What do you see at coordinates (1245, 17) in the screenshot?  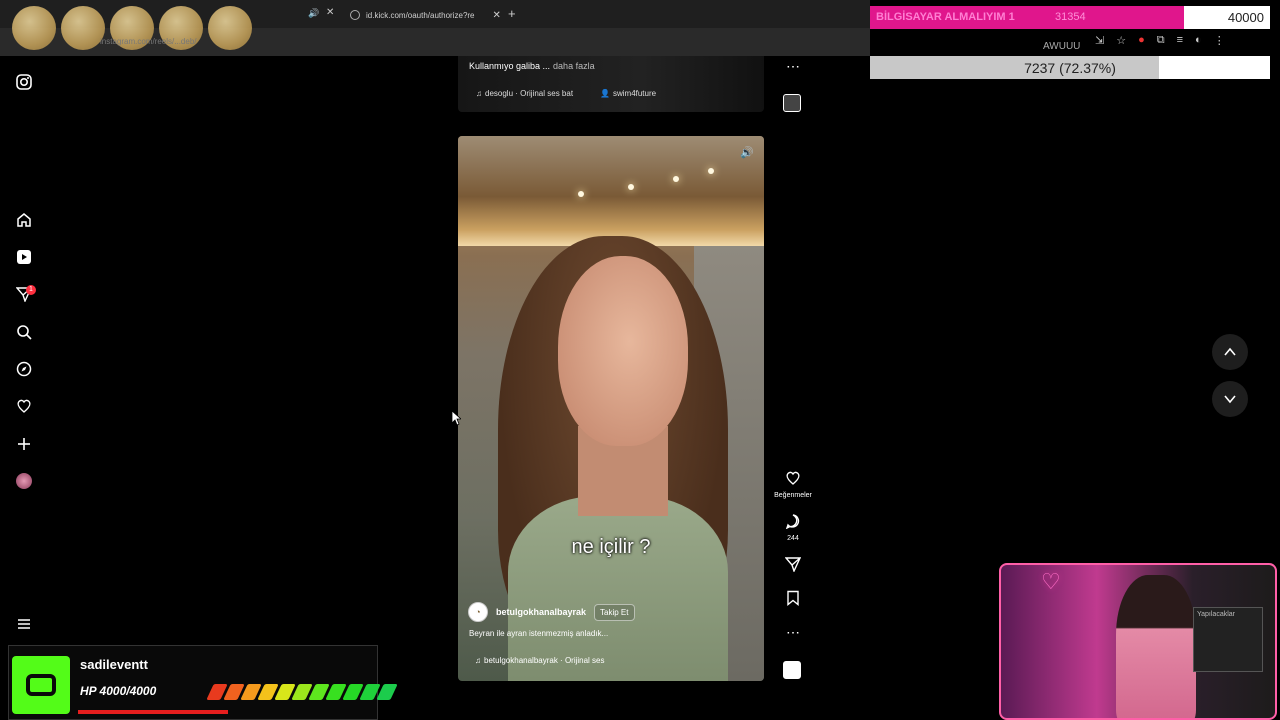 I see `goal-target: 40000` at bounding box center [1245, 17].